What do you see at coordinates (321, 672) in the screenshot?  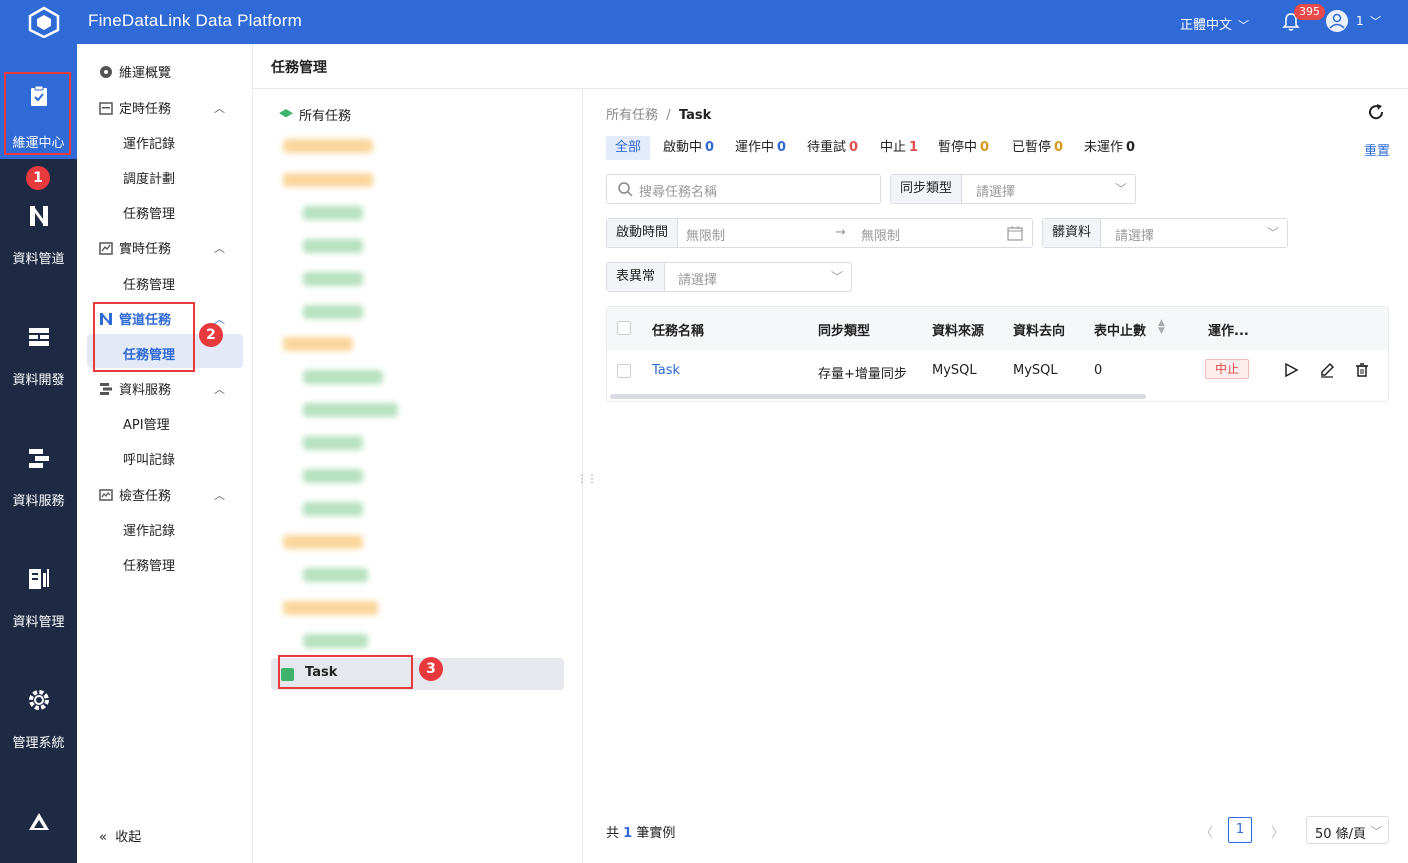 I see `tree-item-task: Task` at bounding box center [321, 672].